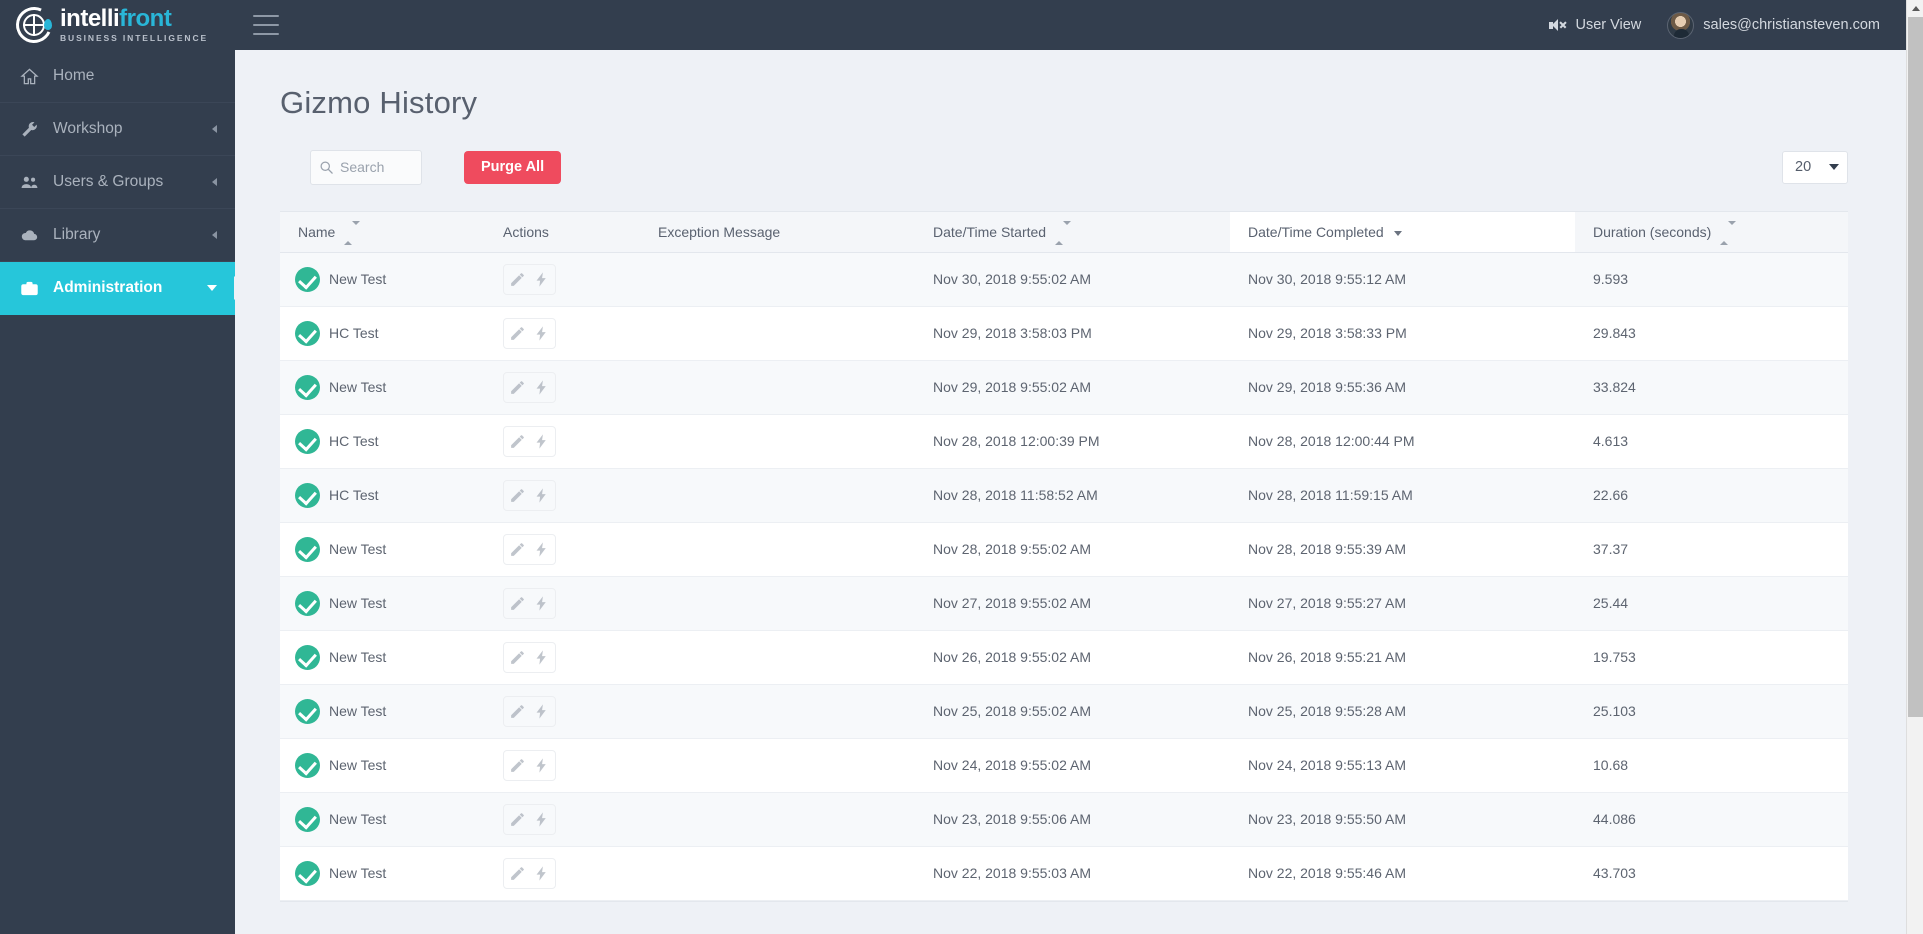 This screenshot has width=1923, height=934. Describe the element at coordinates (1402, 549) in the screenshot. I see `cell-date-time-completed: Nov 28, 2018 9:55:39 AM` at that location.